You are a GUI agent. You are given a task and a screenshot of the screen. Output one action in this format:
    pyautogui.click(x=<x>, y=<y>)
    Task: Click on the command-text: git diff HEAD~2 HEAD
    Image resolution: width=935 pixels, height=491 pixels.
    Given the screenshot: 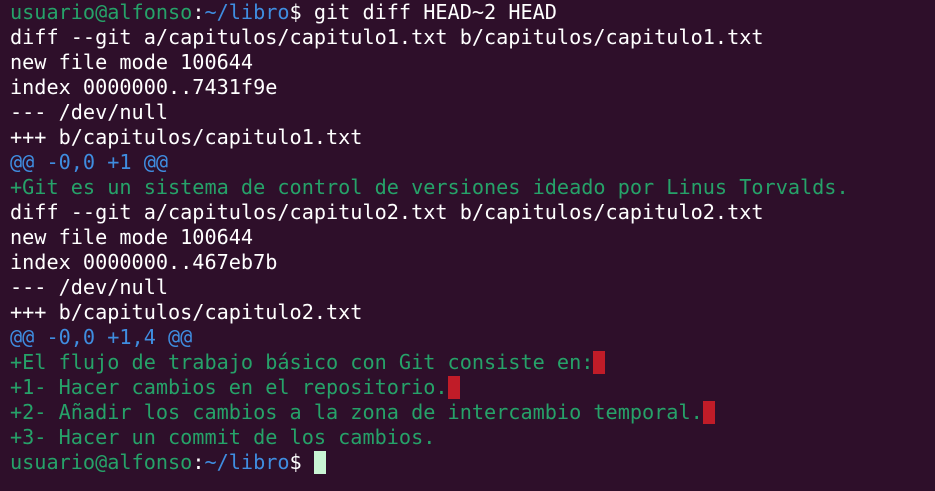 What is the action you would take?
    pyautogui.click(x=435, y=12)
    